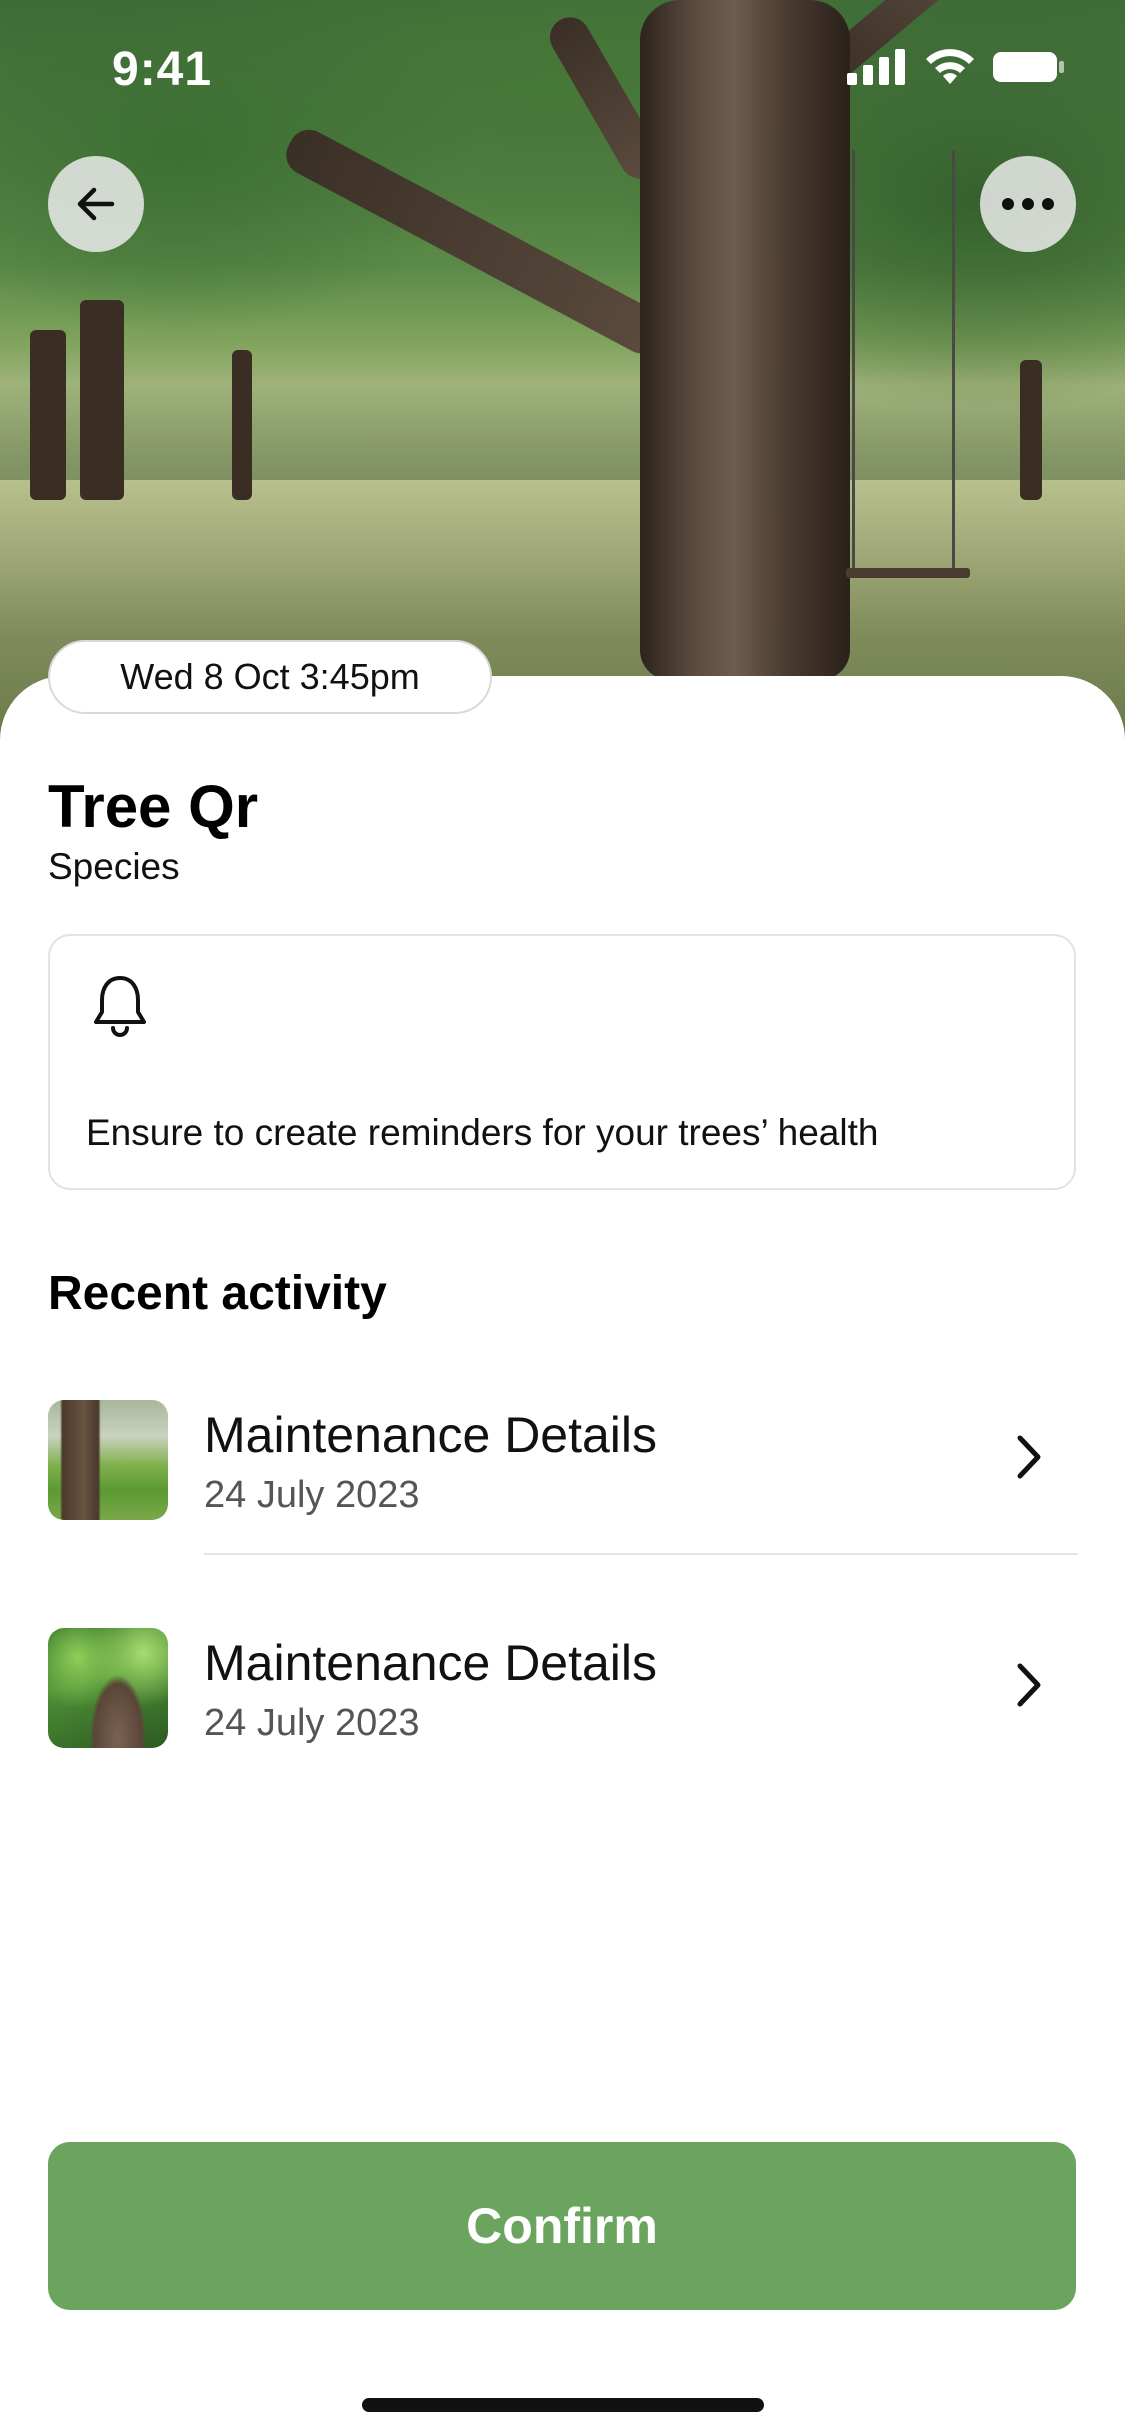  I want to click on more-options-button, so click(1028, 204).